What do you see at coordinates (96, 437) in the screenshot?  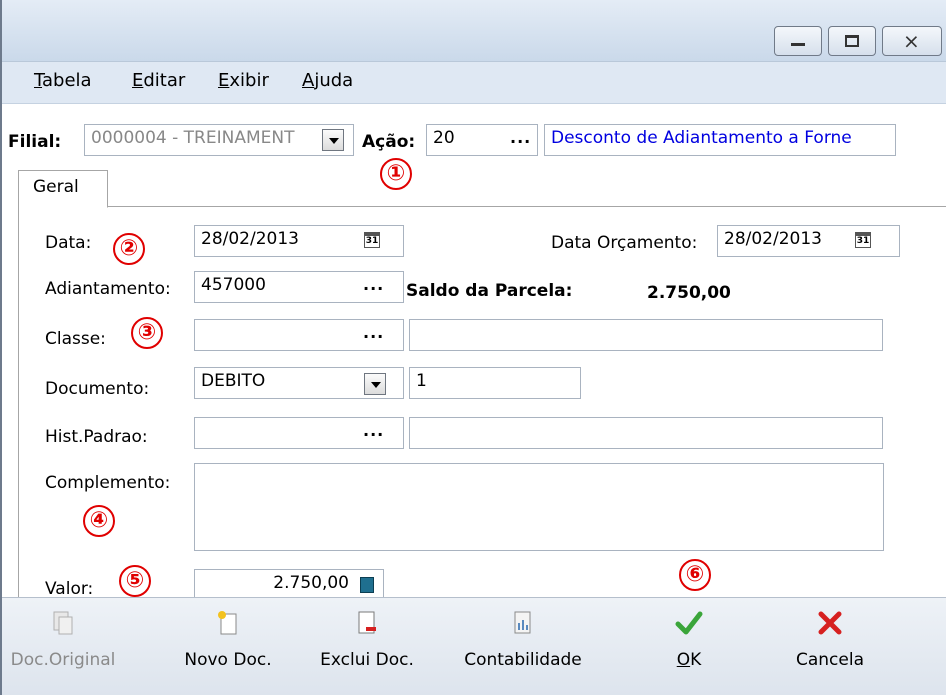 I see `hist-padrao-label: Hist.Padrao:` at bounding box center [96, 437].